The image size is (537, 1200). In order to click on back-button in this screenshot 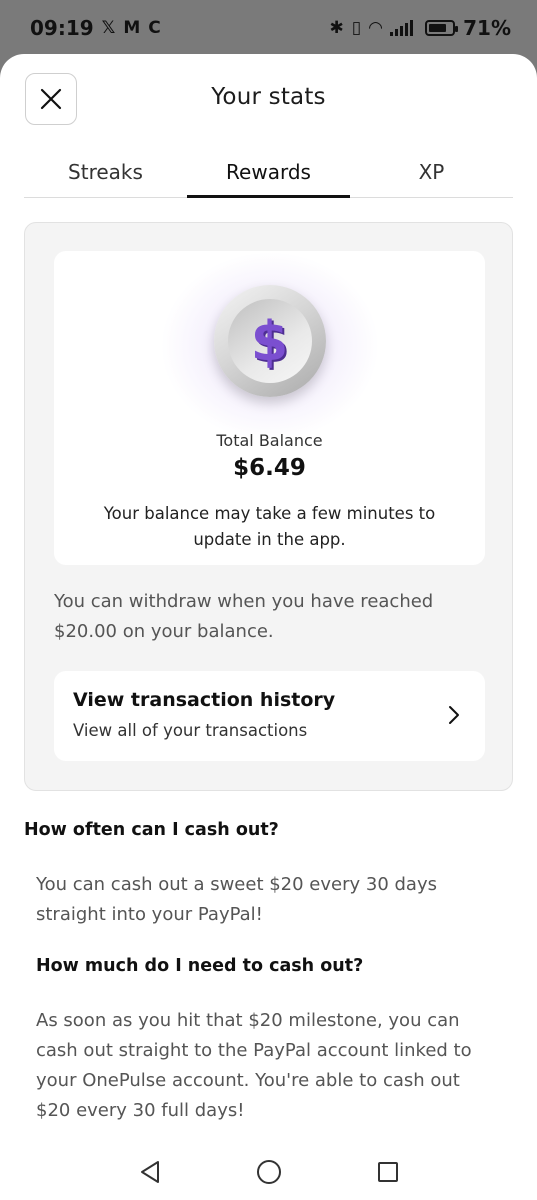, I will do `click(150, 1172)`.